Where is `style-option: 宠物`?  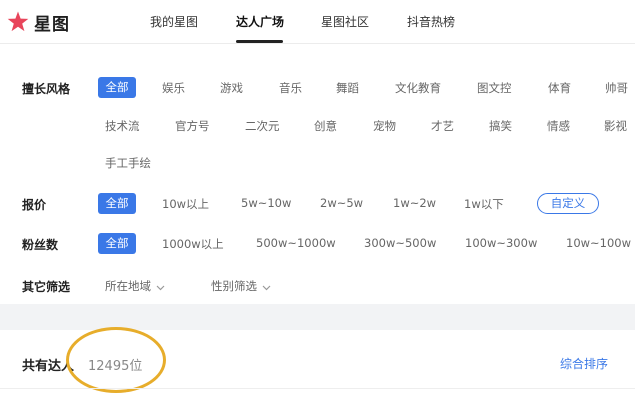 style-option: 宠物 is located at coordinates (384, 126).